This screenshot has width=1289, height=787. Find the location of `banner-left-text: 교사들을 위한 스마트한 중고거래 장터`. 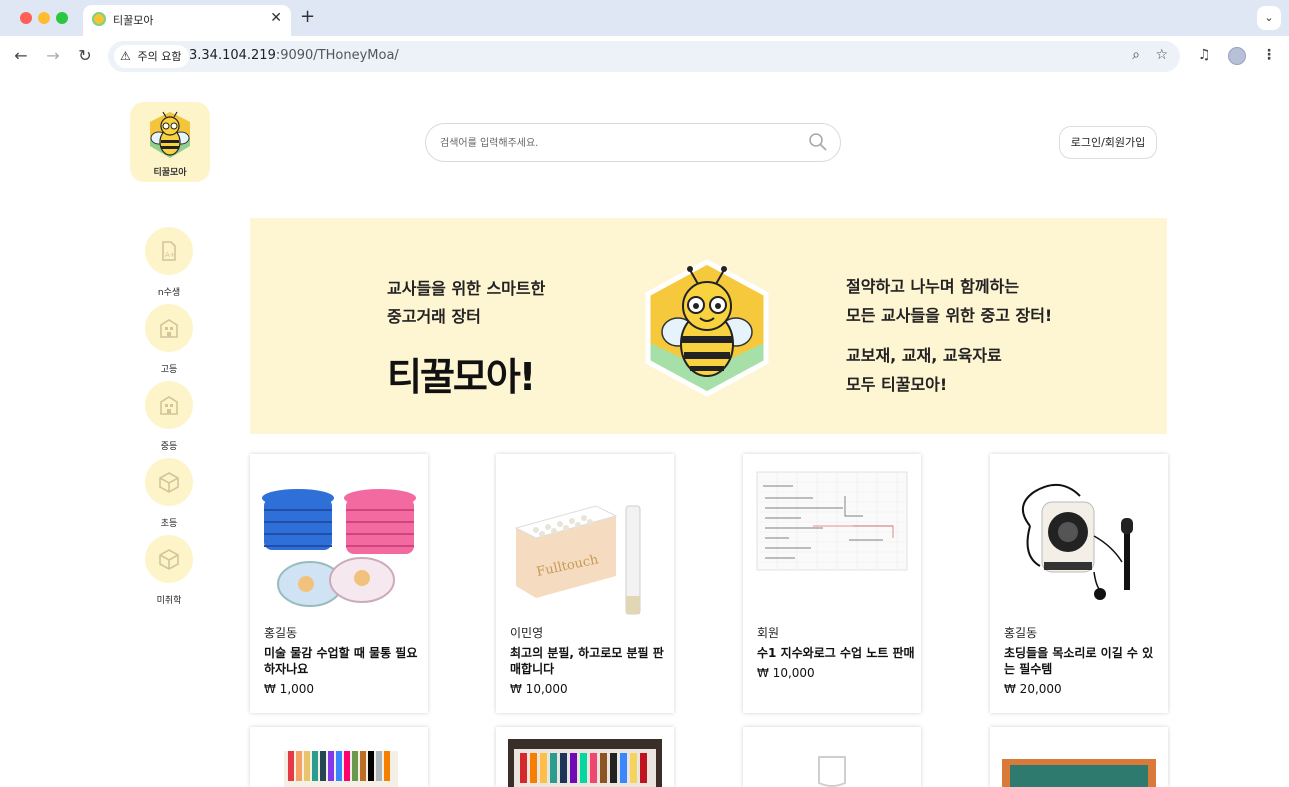

banner-left-text: 교사들을 위한 스마트한 중고거래 장터 is located at coordinates (466, 303).